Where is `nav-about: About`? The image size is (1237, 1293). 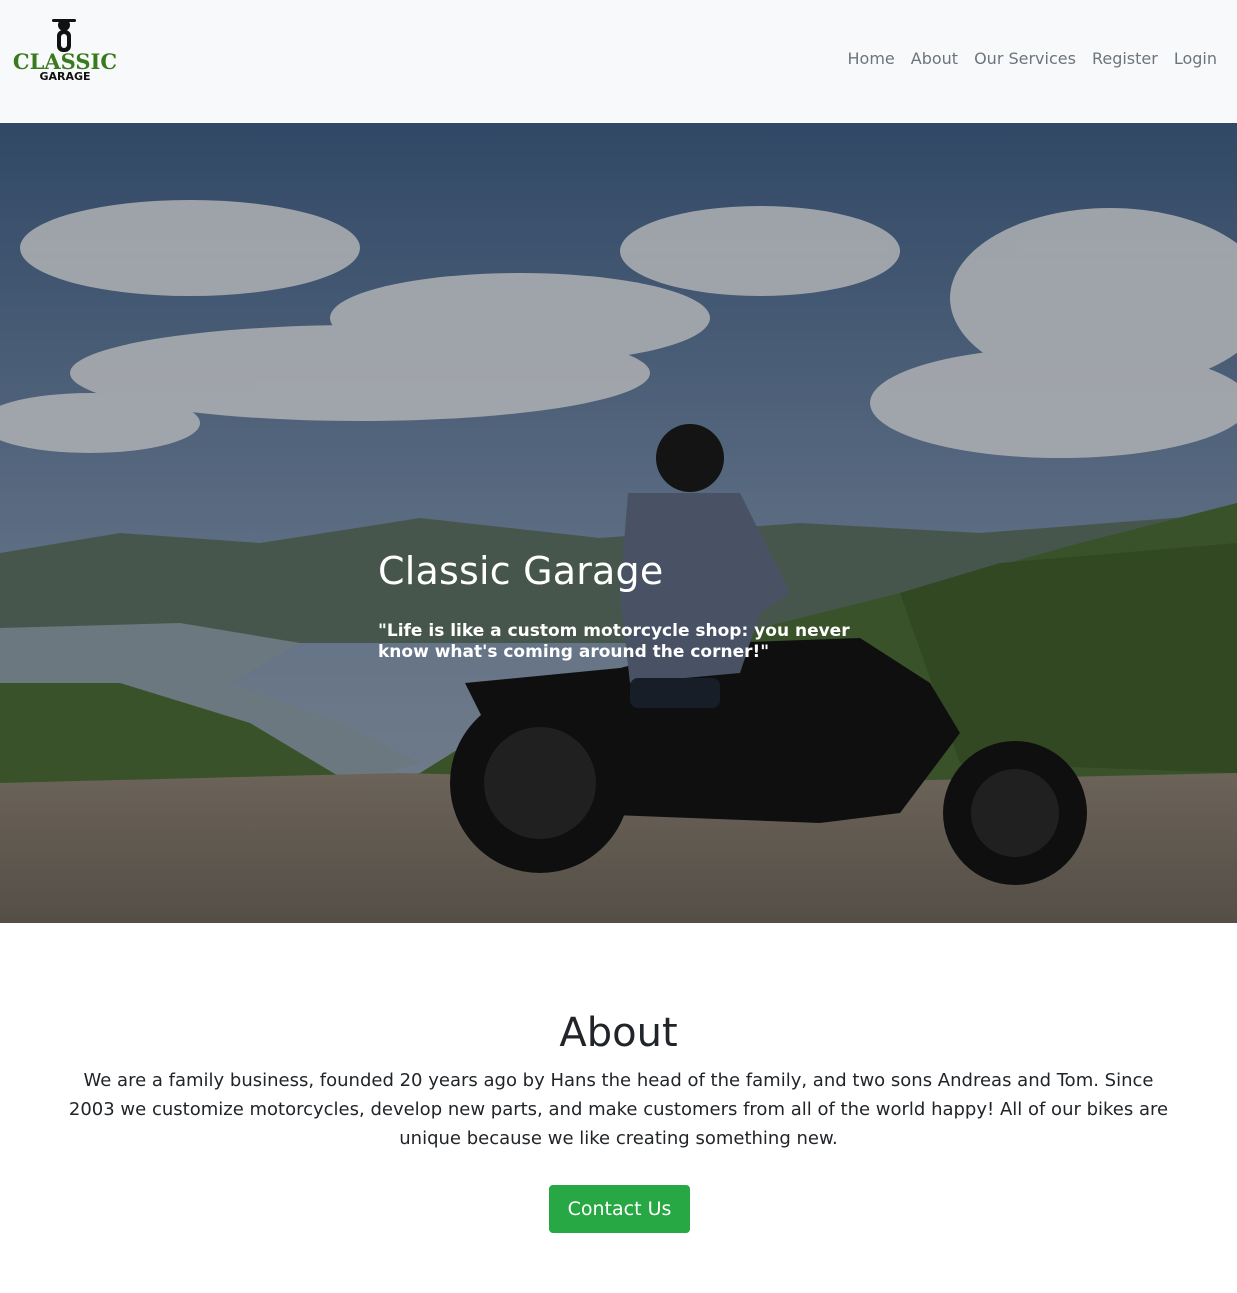 nav-about: About is located at coordinates (934, 59).